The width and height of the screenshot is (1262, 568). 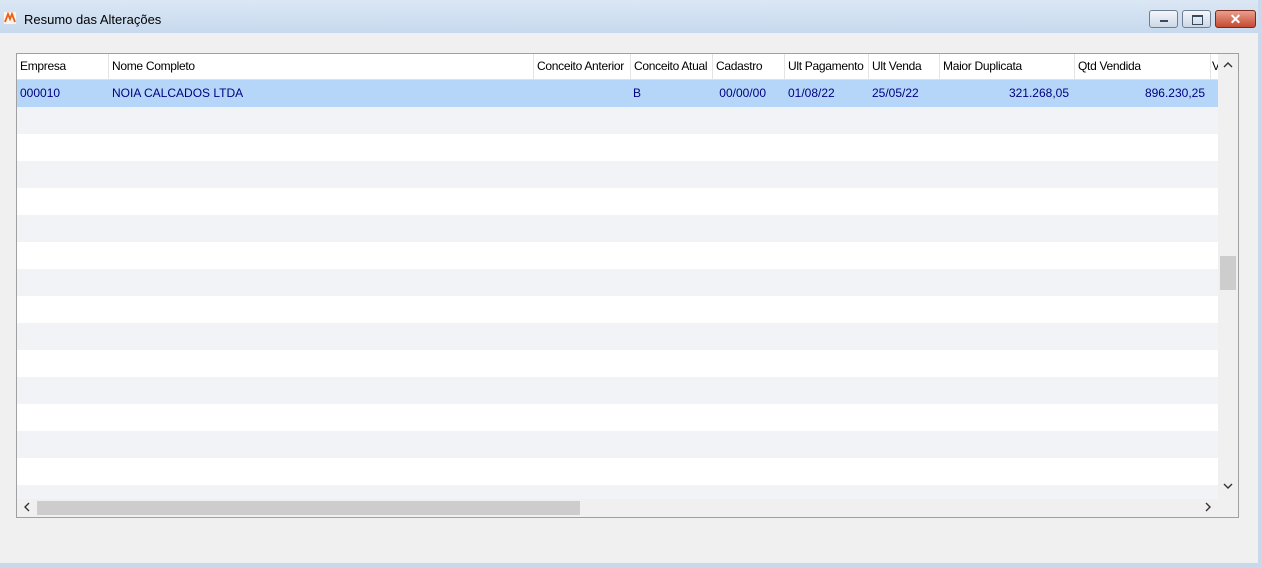 I want to click on vertical-scrollbar, so click(x=1228, y=276).